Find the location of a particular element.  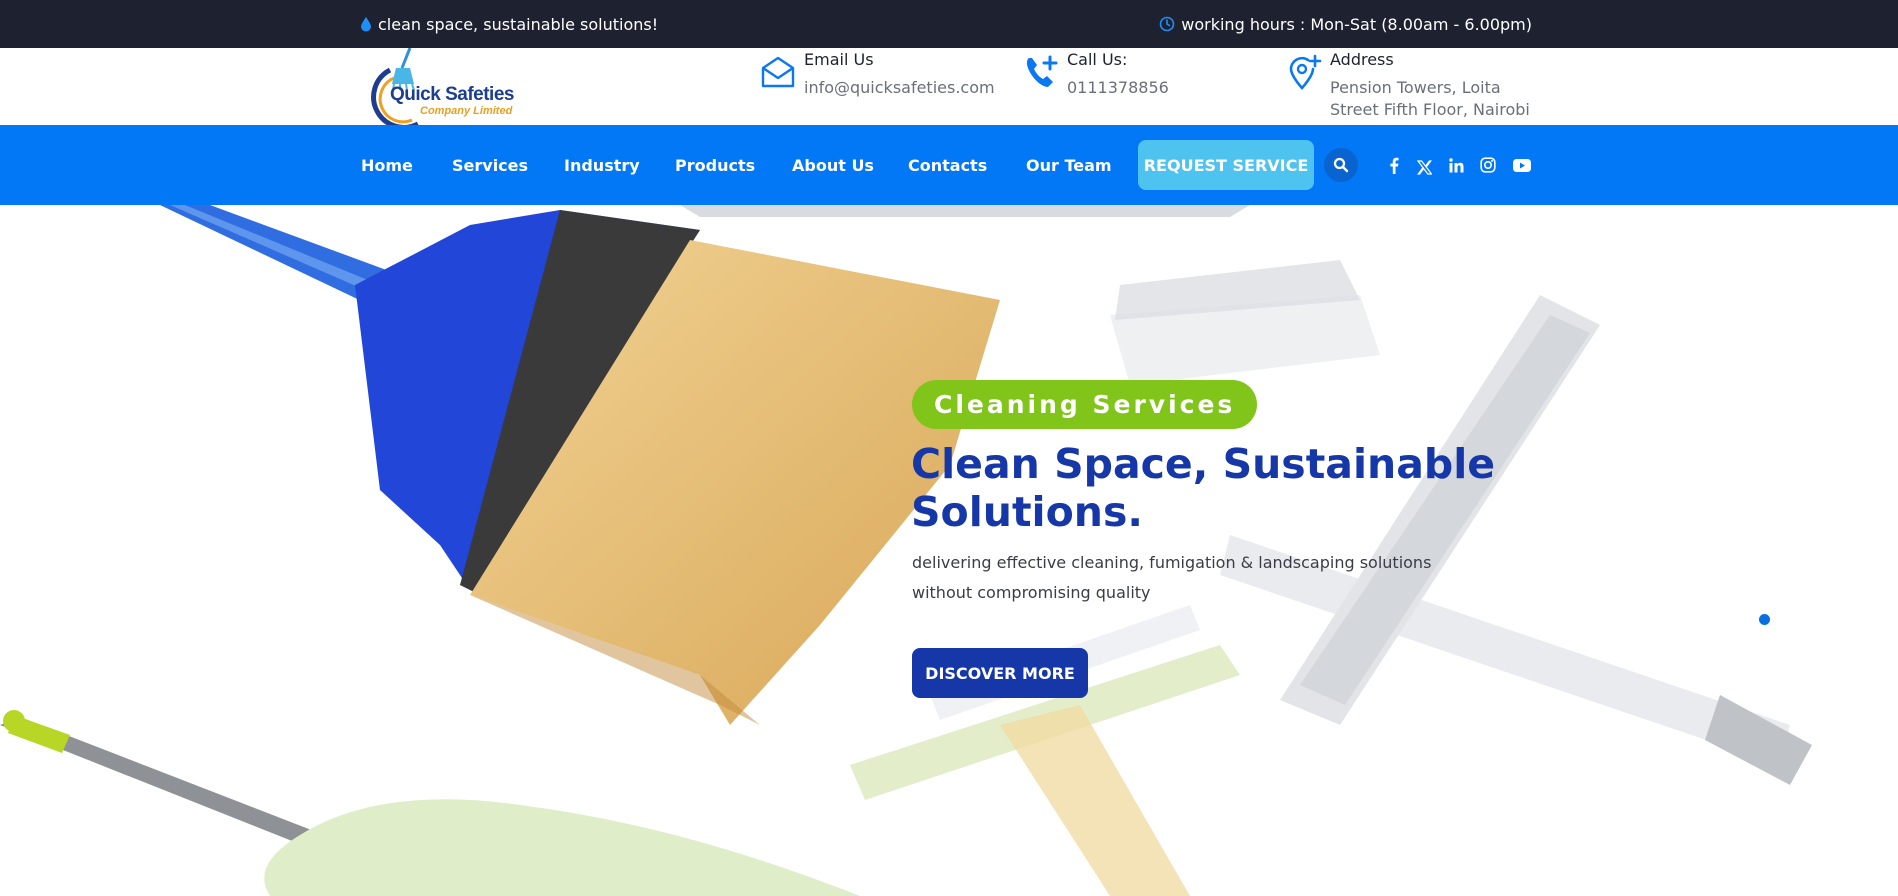

search-icon is located at coordinates (1341, 165).